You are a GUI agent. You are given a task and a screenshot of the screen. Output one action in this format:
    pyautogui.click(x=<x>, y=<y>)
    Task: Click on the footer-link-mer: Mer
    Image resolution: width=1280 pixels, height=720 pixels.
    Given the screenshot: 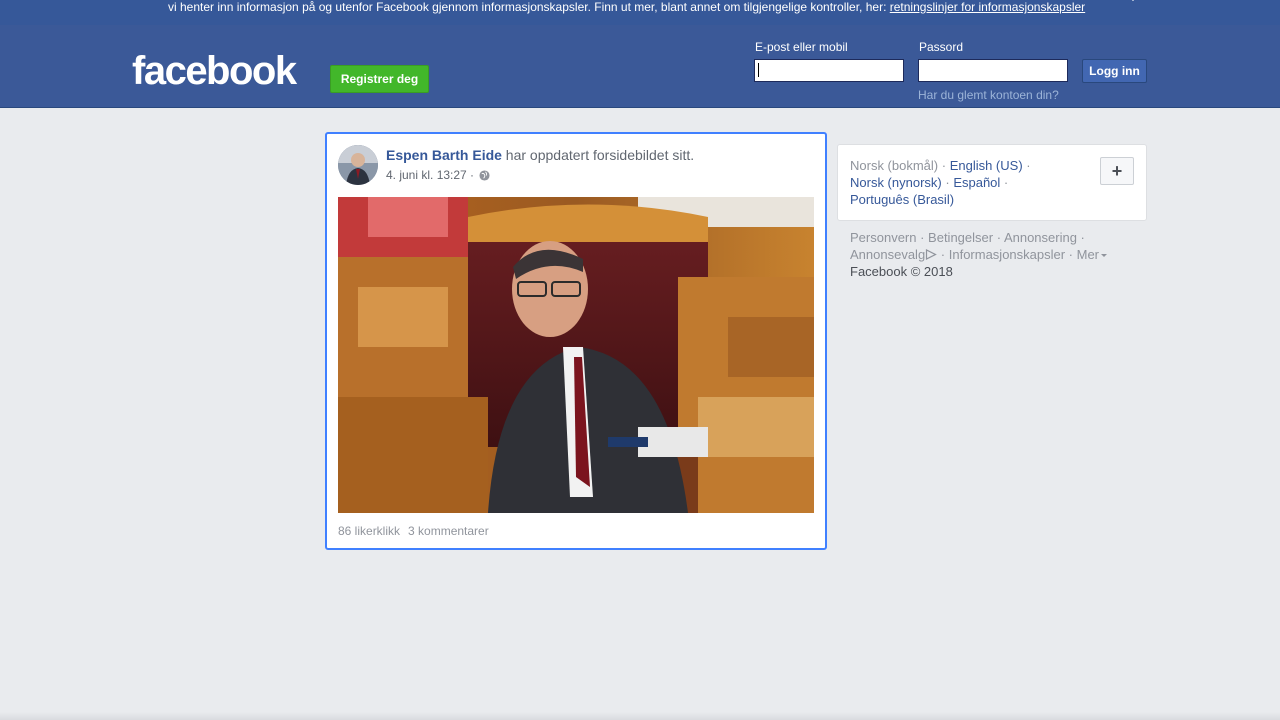 What is the action you would take?
    pyautogui.click(x=1088, y=254)
    